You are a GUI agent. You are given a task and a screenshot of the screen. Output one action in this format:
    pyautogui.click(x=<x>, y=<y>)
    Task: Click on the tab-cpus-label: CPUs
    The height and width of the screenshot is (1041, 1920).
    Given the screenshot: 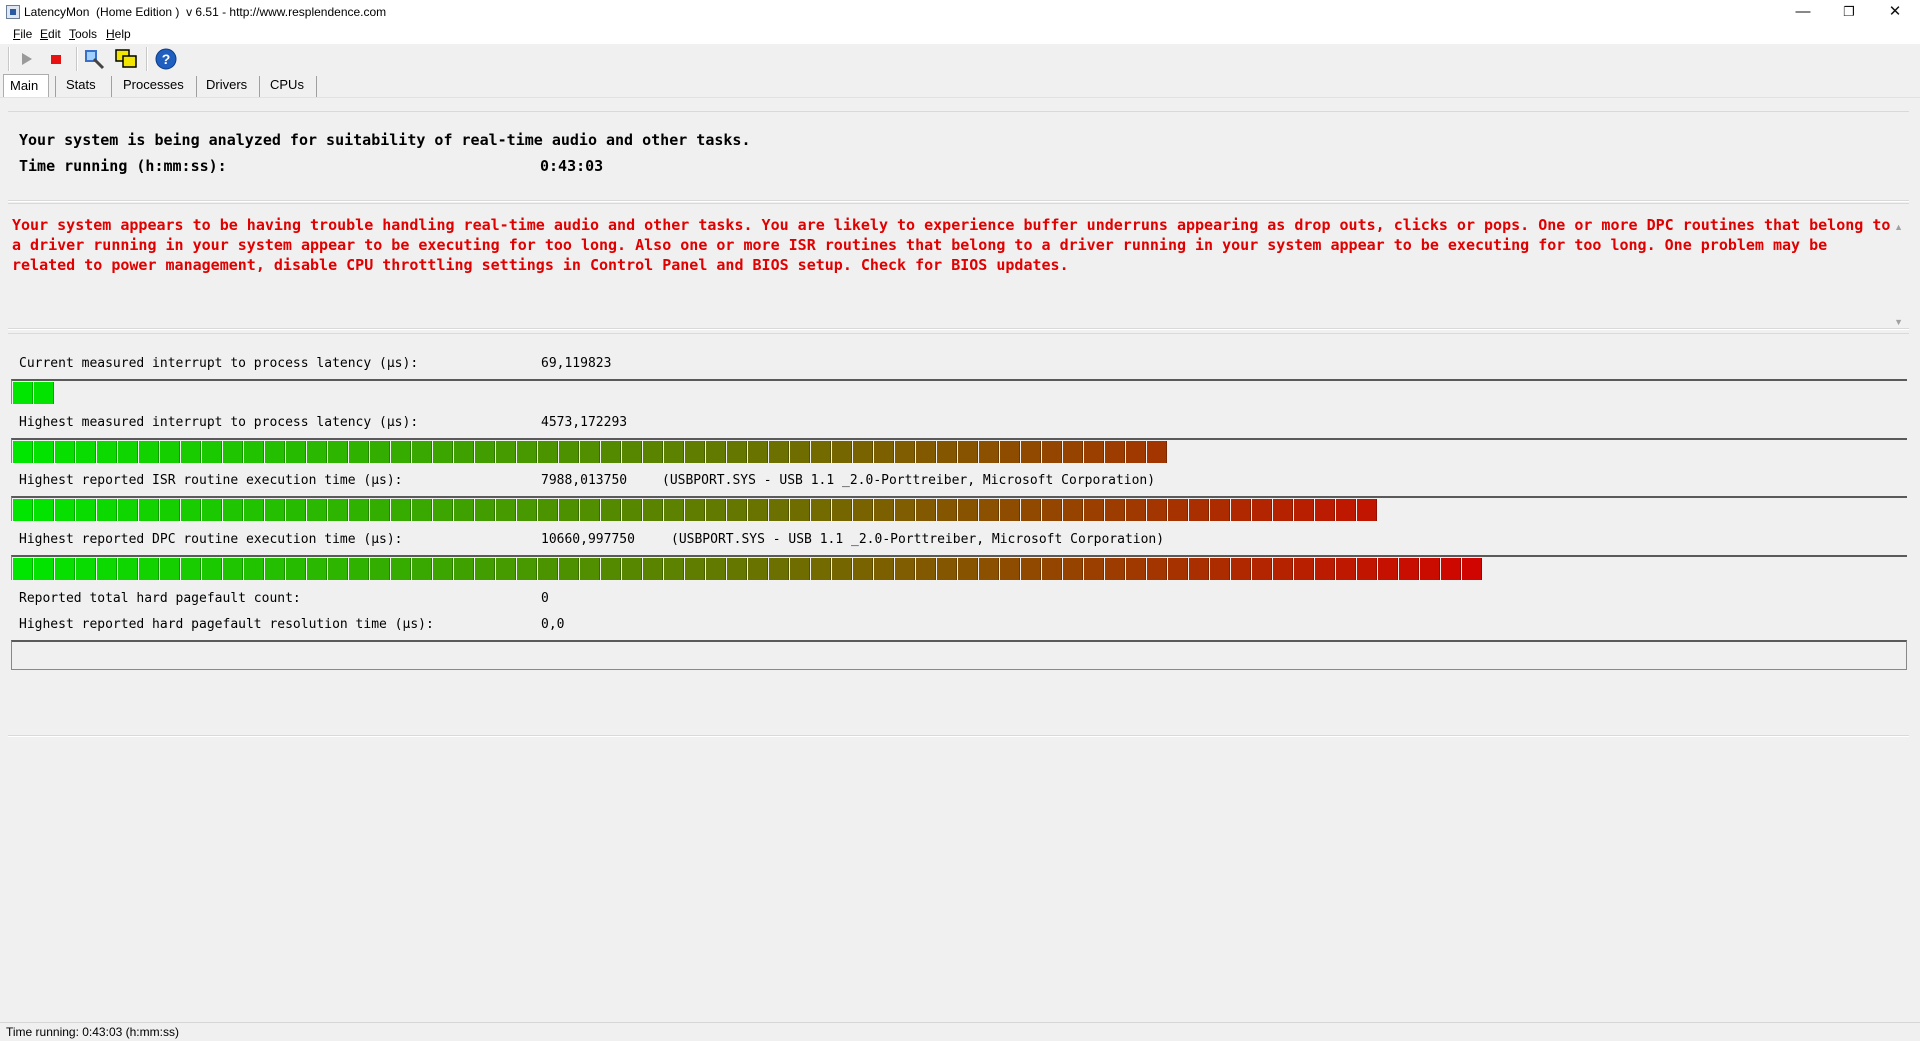 What is the action you would take?
    pyautogui.click(x=287, y=84)
    